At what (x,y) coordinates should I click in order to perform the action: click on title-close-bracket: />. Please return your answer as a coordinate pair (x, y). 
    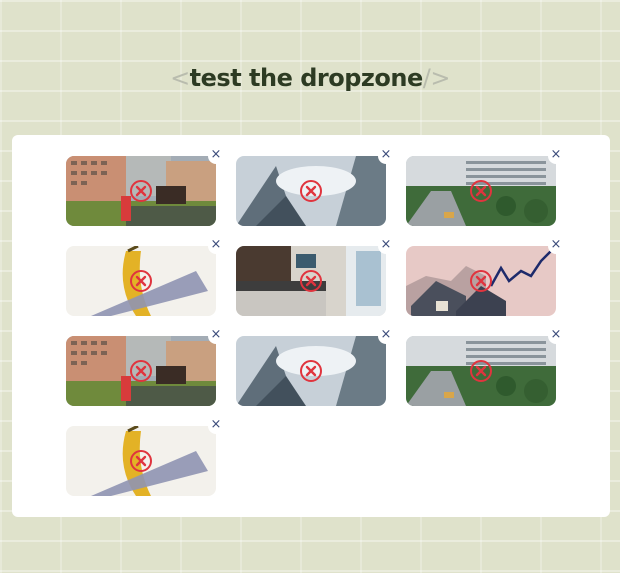
    Looking at the image, I should click on (436, 78).